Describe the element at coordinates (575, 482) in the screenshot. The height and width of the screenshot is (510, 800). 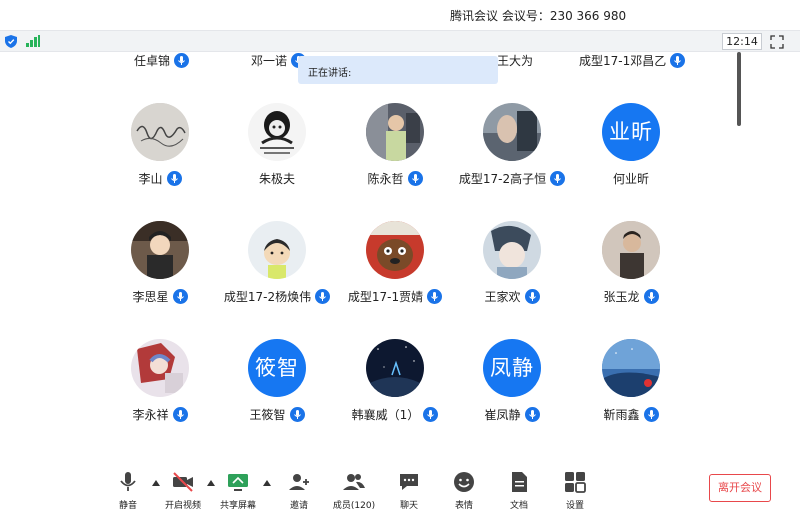
I see `apps-grid-icon` at that location.